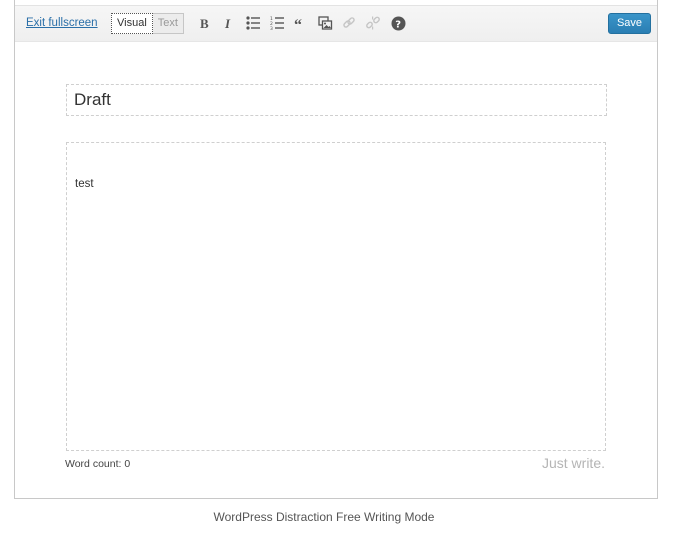 The height and width of the screenshot is (533, 681). I want to click on add-media-button, so click(325, 23).